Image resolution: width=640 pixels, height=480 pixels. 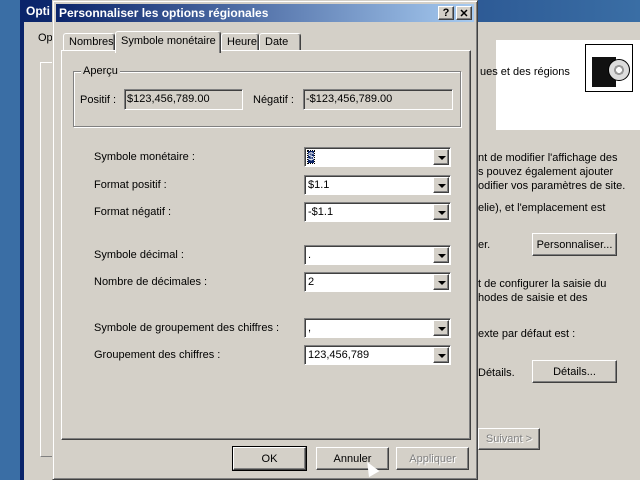 I want to click on background-desc-line: nt de modifier l'affichage des, so click(x=548, y=158).